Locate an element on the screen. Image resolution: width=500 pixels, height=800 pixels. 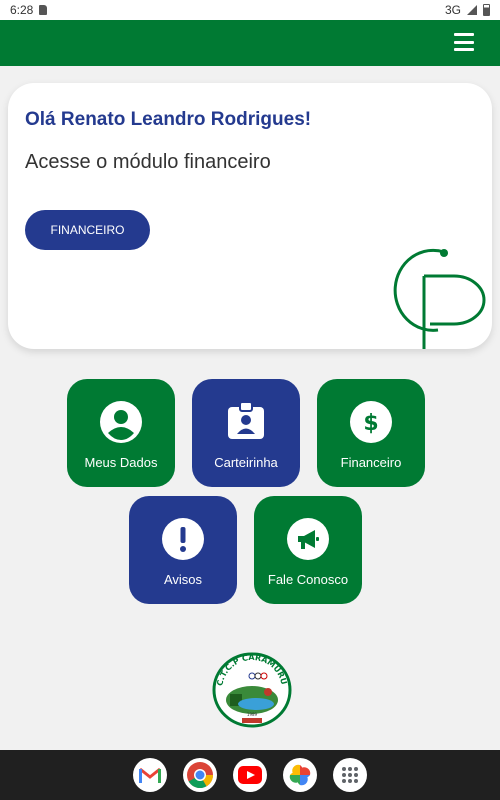
financeiro-button: FINANCEIRO is located at coordinates (87, 230).